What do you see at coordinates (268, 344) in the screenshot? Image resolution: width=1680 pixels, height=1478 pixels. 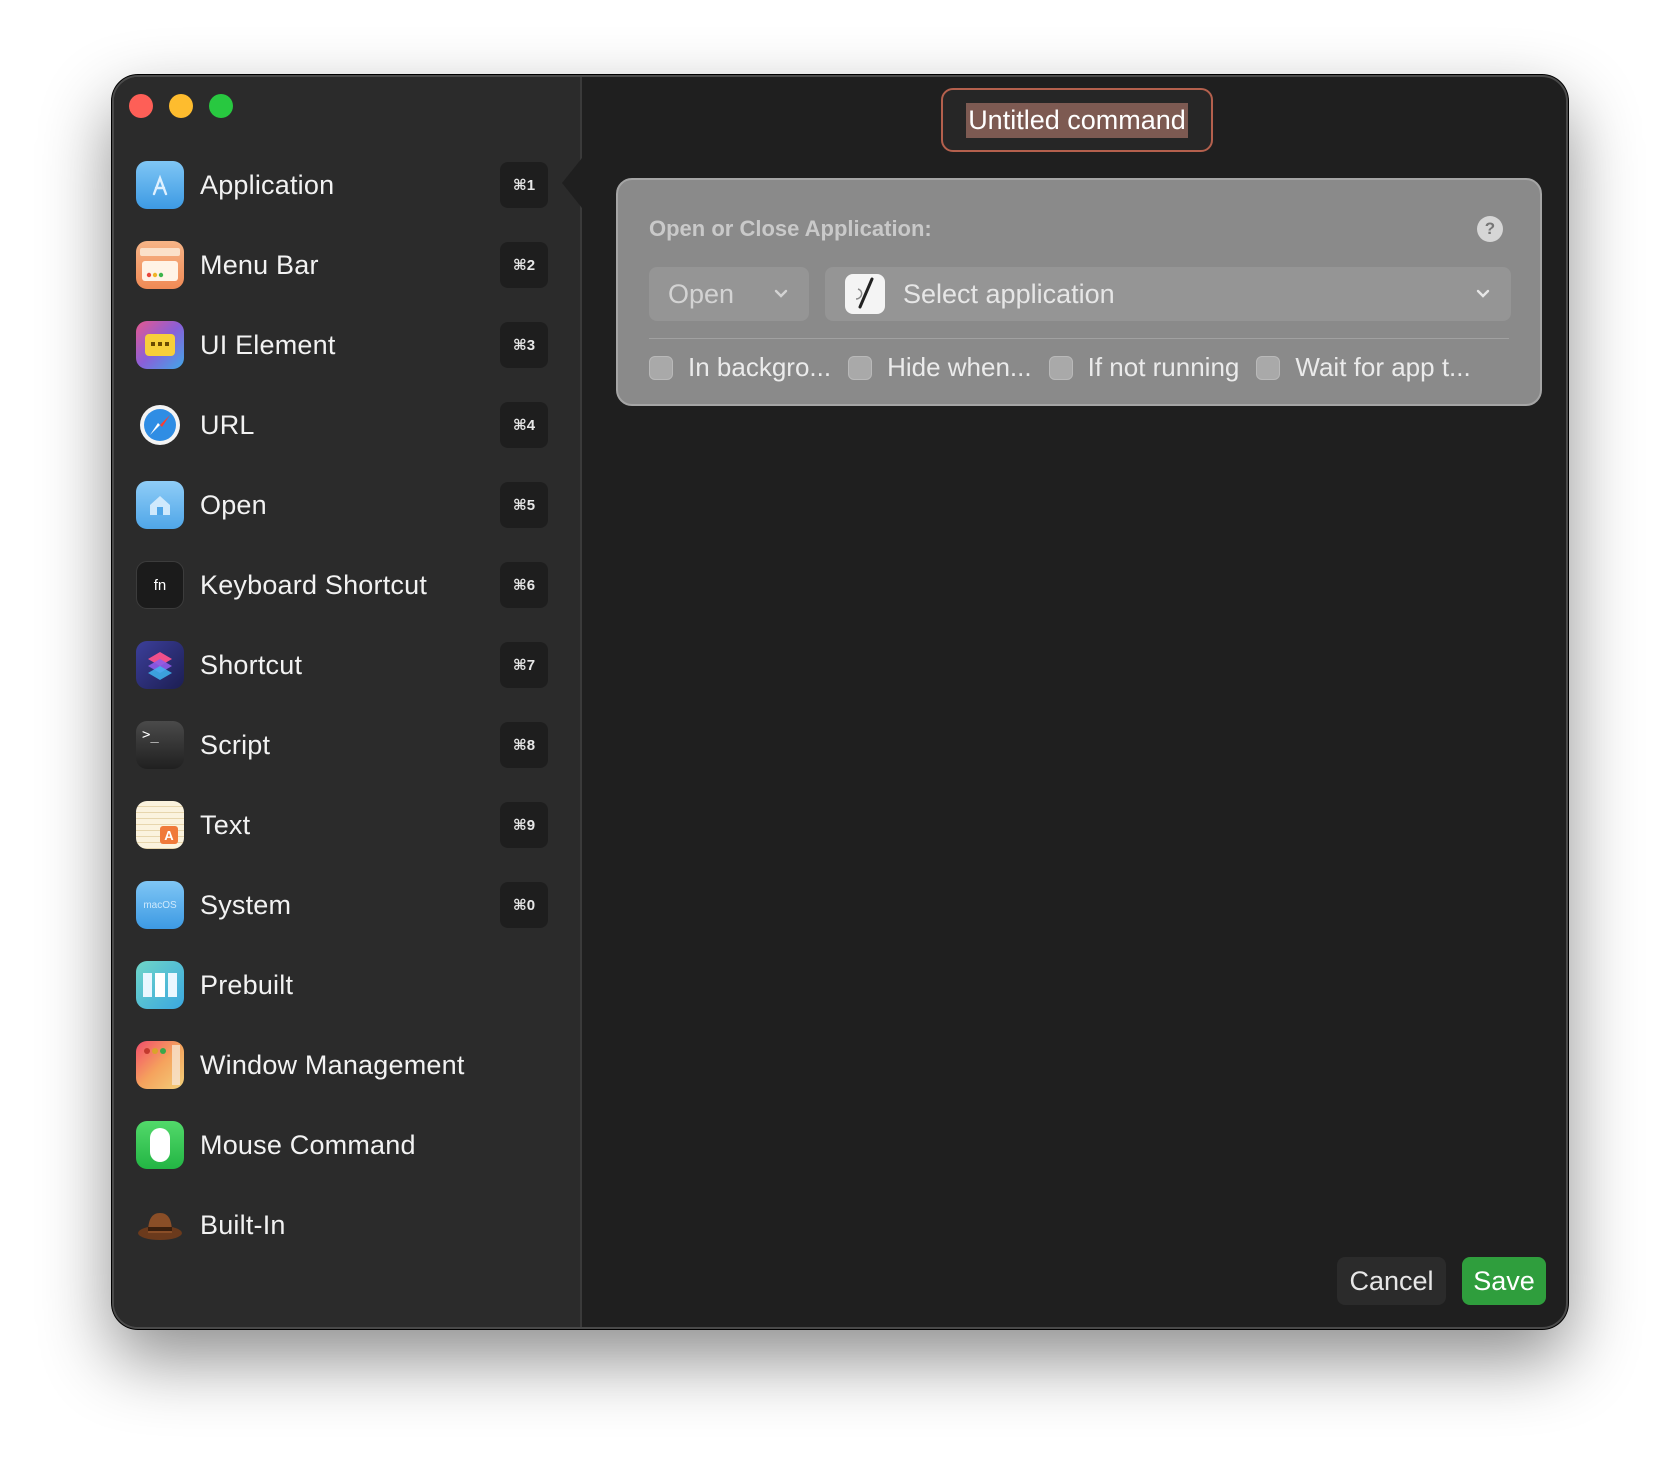 I see `sidebar-item-label: UI Element` at bounding box center [268, 344].